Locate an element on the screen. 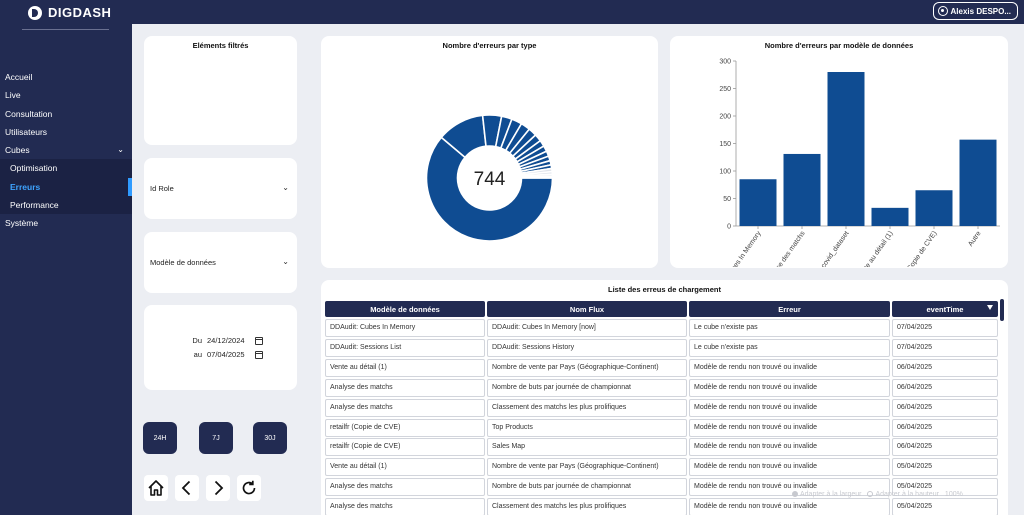 This screenshot has width=1024, height=515. home-button is located at coordinates (156, 488).